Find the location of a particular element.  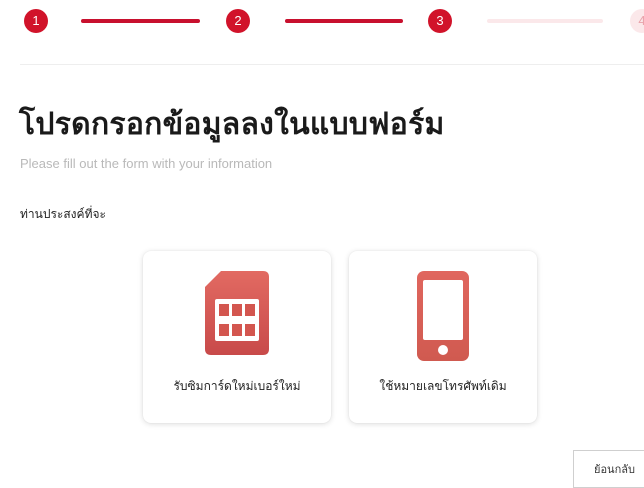

step-1: 1 is located at coordinates (36, 21).